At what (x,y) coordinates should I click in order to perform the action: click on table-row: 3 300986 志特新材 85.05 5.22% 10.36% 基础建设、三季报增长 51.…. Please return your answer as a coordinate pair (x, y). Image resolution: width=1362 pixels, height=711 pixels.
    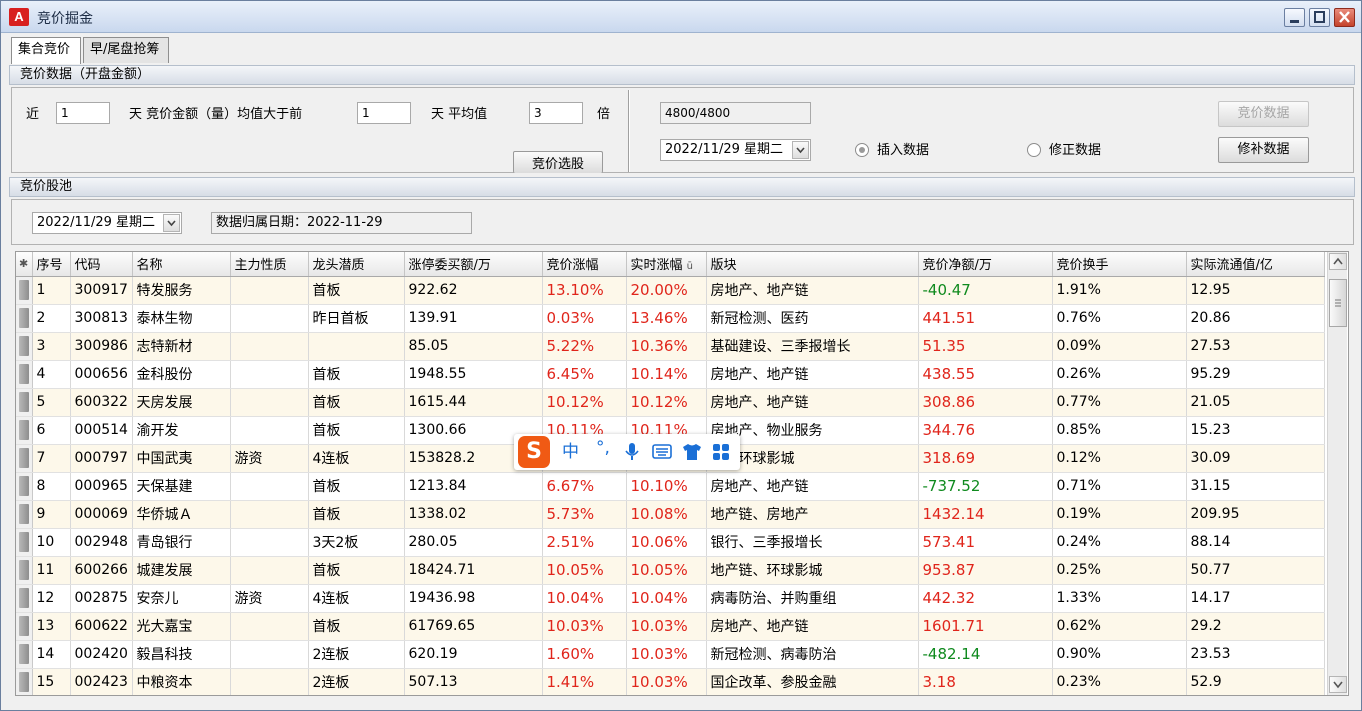
    Looking at the image, I should click on (670, 346).